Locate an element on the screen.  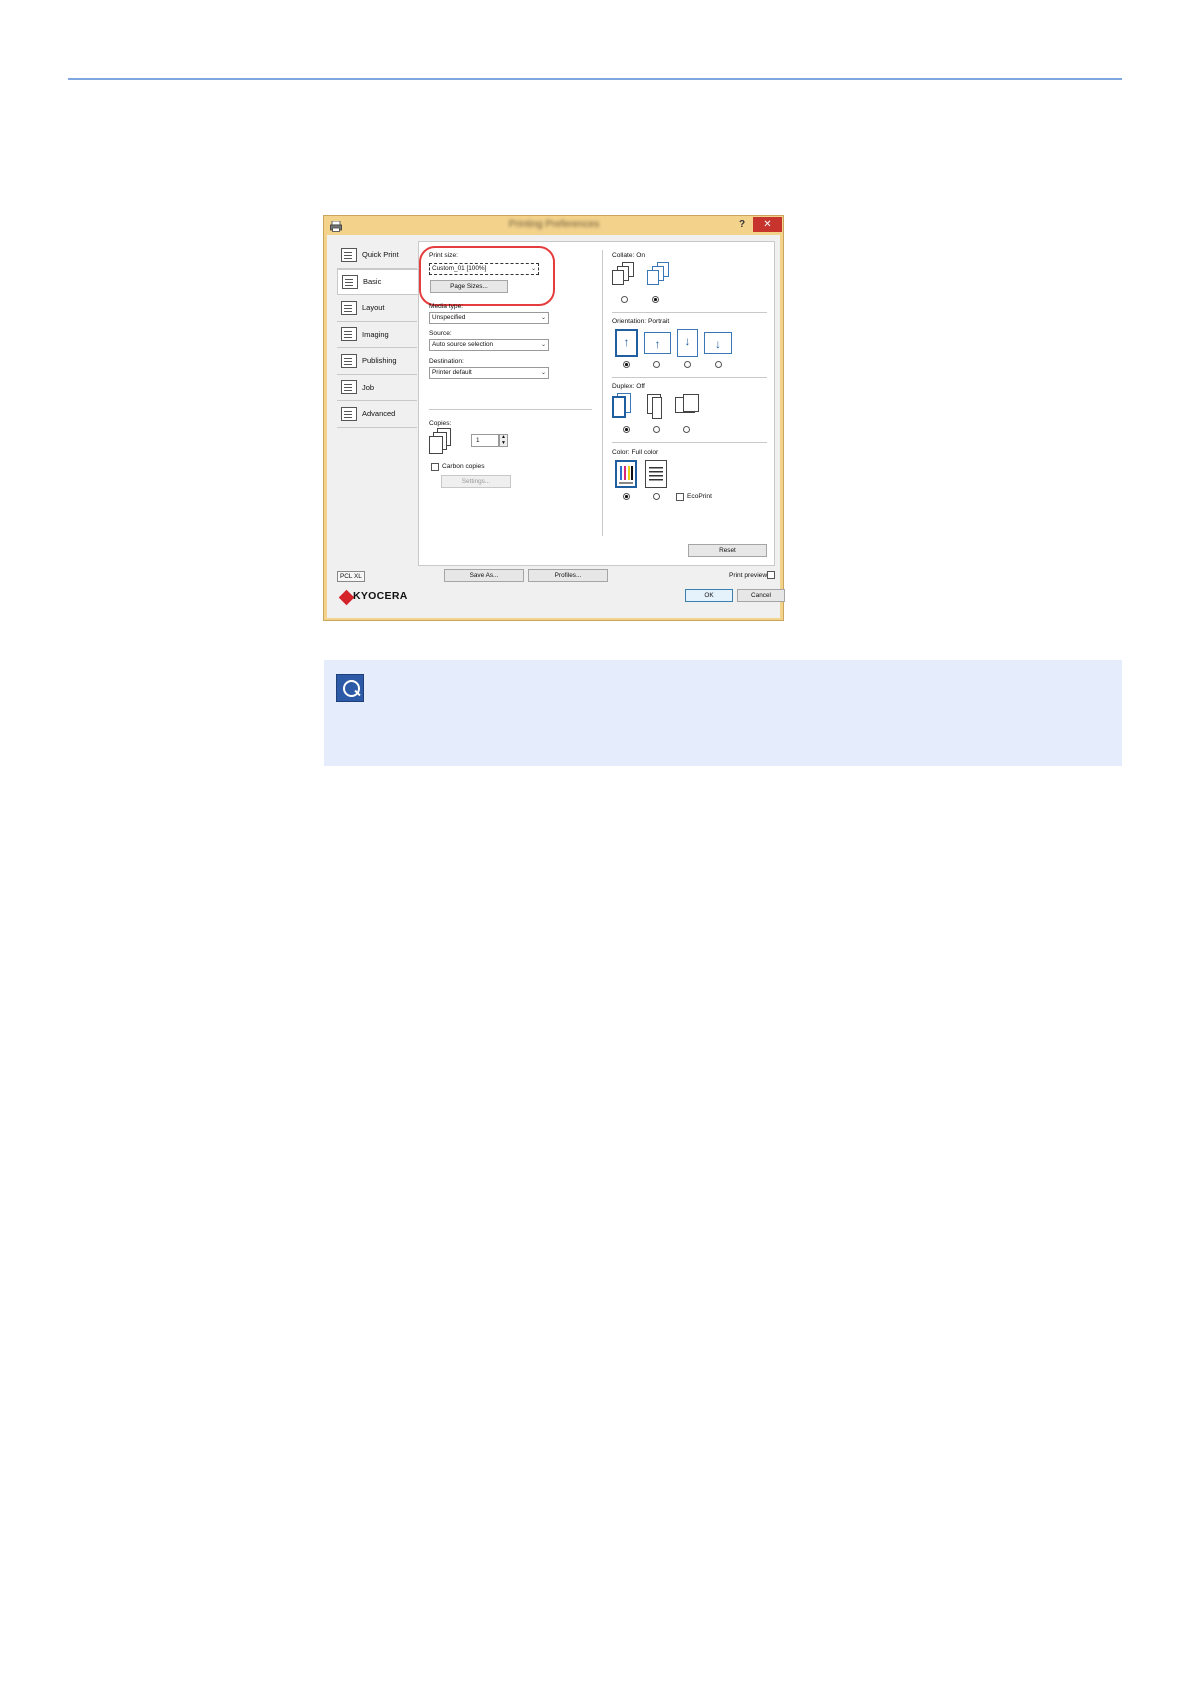
sidebar-item-label: Basic is located at coordinates (372, 282).